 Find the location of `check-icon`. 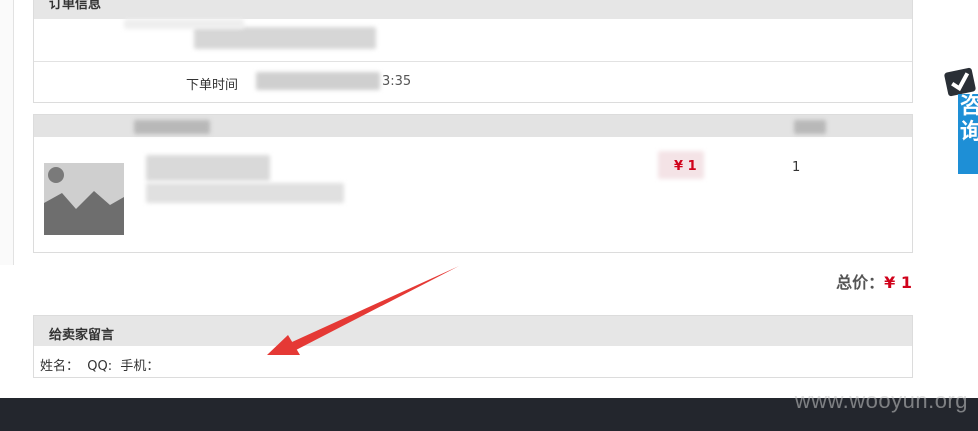

check-icon is located at coordinates (960, 82).